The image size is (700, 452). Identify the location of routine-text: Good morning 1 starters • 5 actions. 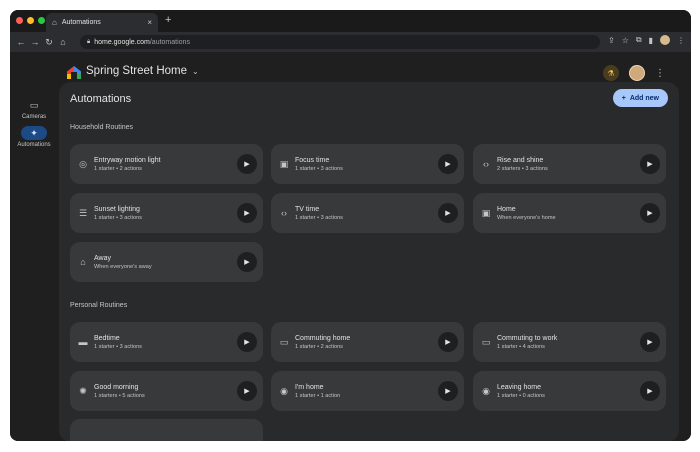
(165, 391).